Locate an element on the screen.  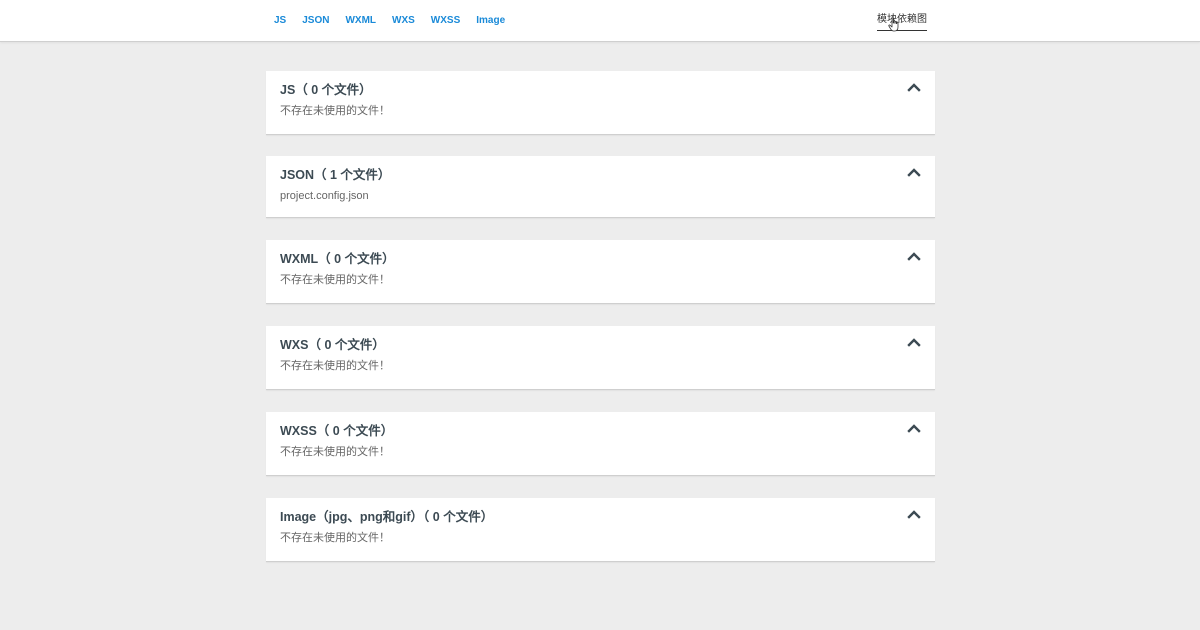
panel-wxs: WXS（ 0 个文件） 不存在未使用的文件！ is located at coordinates (600, 358).